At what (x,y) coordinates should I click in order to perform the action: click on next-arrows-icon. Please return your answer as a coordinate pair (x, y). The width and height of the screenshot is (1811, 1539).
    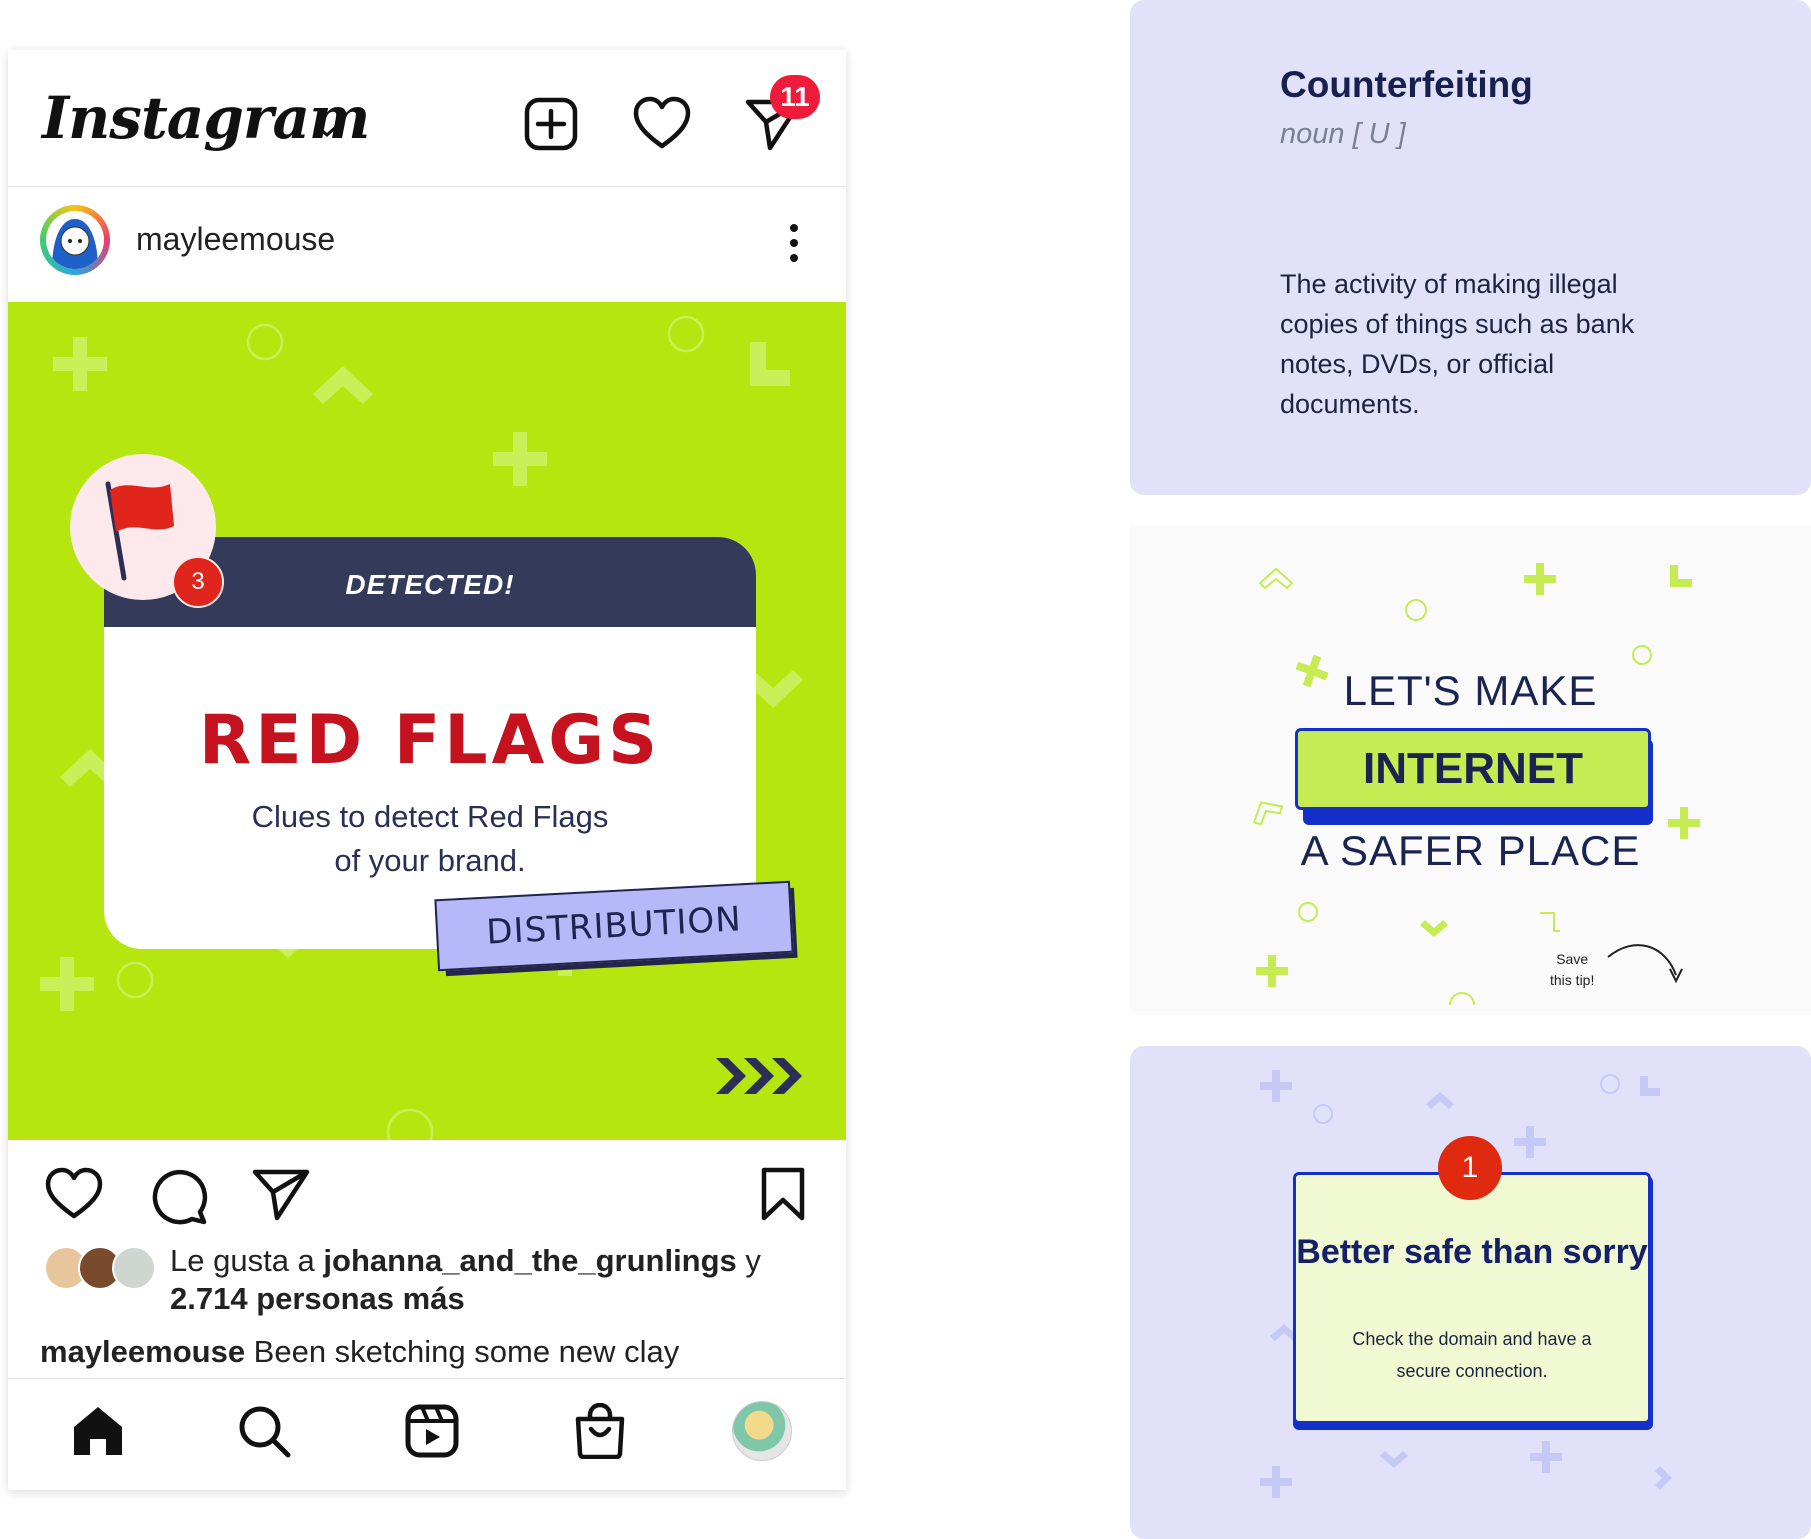
    Looking at the image, I should click on (759, 1076).